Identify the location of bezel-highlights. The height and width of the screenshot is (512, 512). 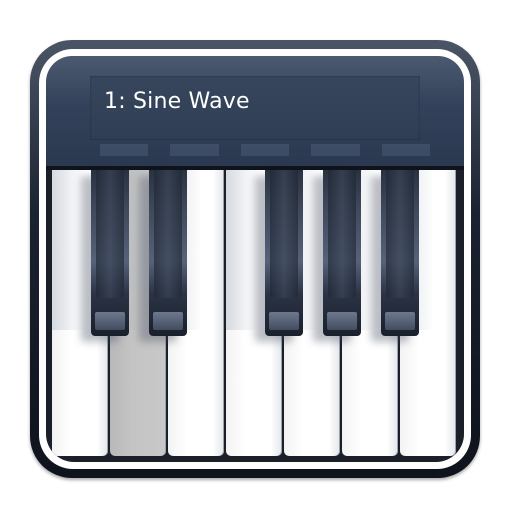
(265, 150).